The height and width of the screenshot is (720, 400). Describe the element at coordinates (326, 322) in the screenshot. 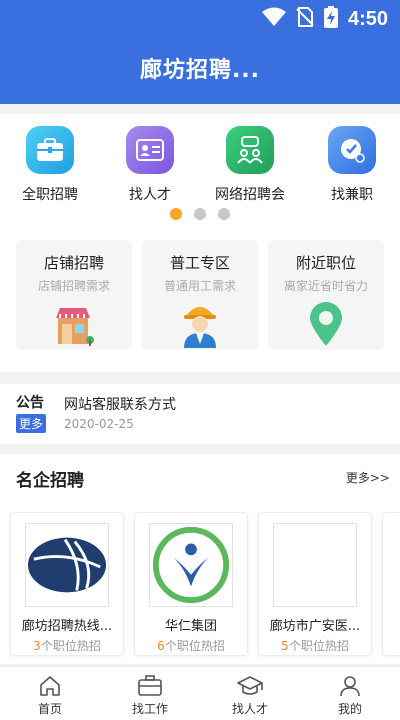

I see `location-pin-icon` at that location.